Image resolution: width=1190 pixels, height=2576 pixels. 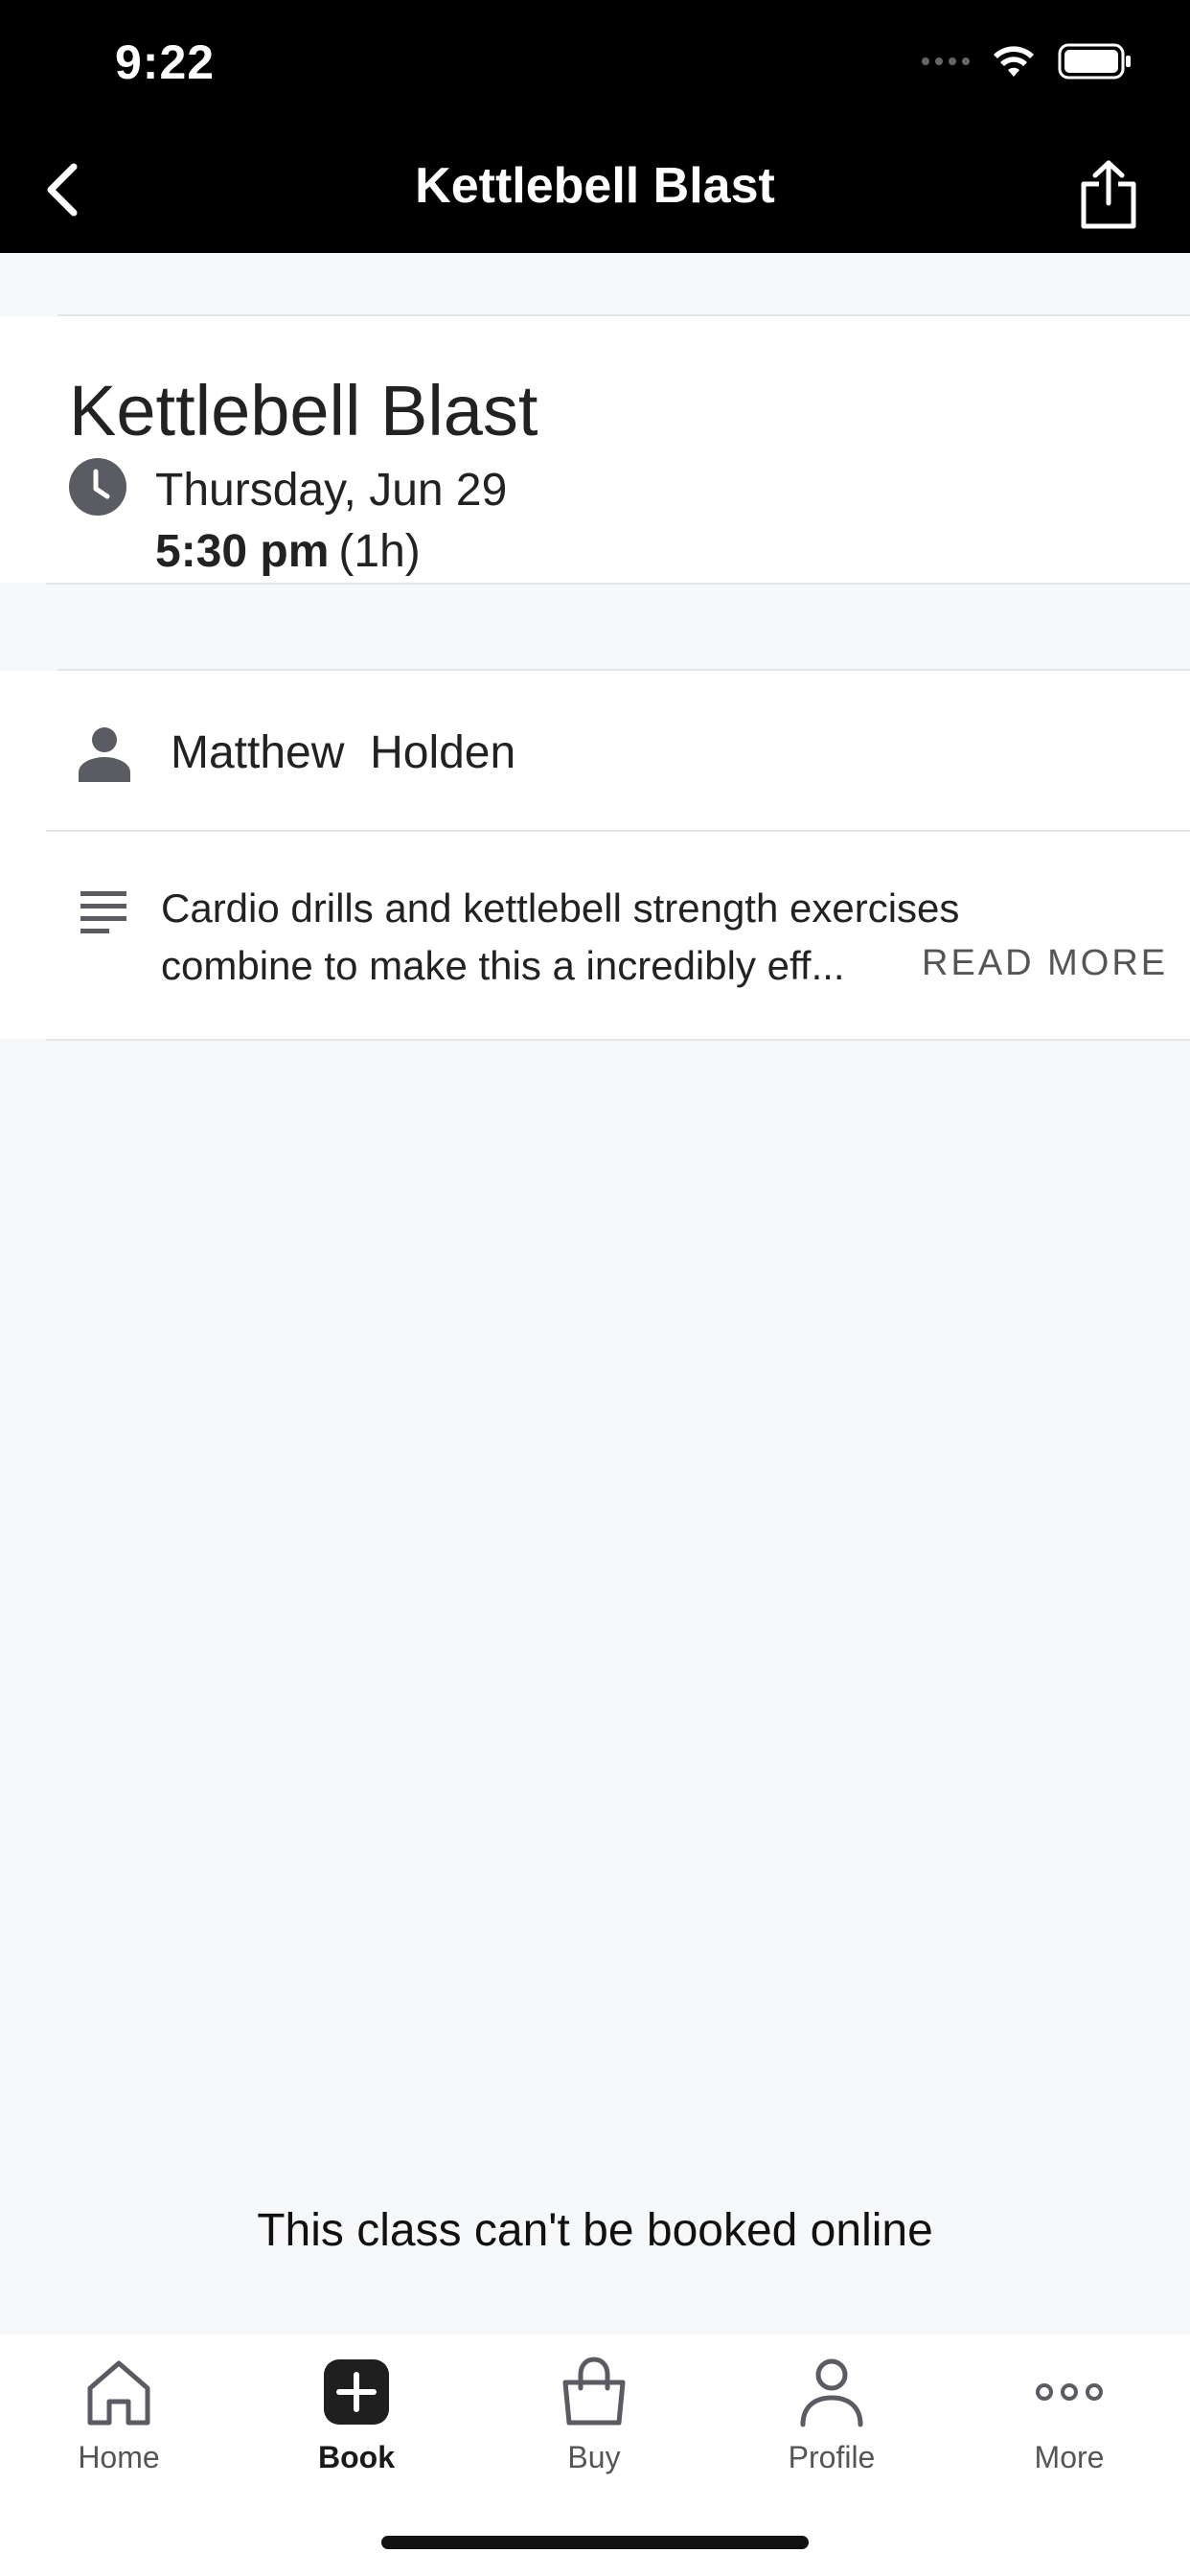 I want to click on more-dots-icon, so click(x=1070, y=2392).